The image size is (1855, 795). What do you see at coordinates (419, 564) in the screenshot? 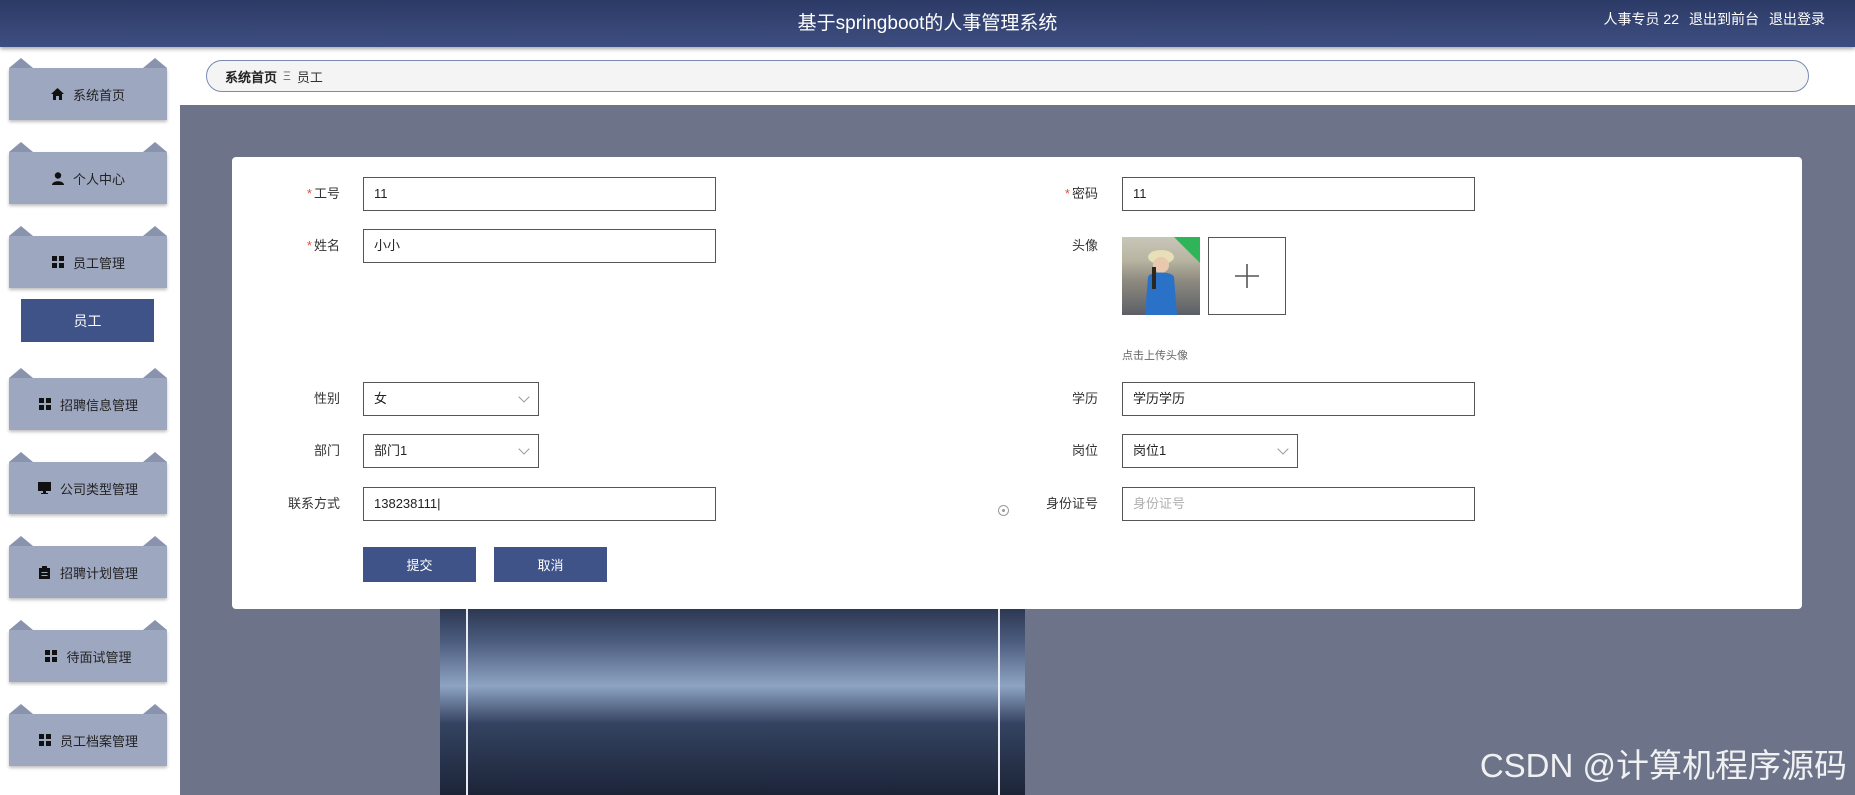
I see `submit-button: 提交` at bounding box center [419, 564].